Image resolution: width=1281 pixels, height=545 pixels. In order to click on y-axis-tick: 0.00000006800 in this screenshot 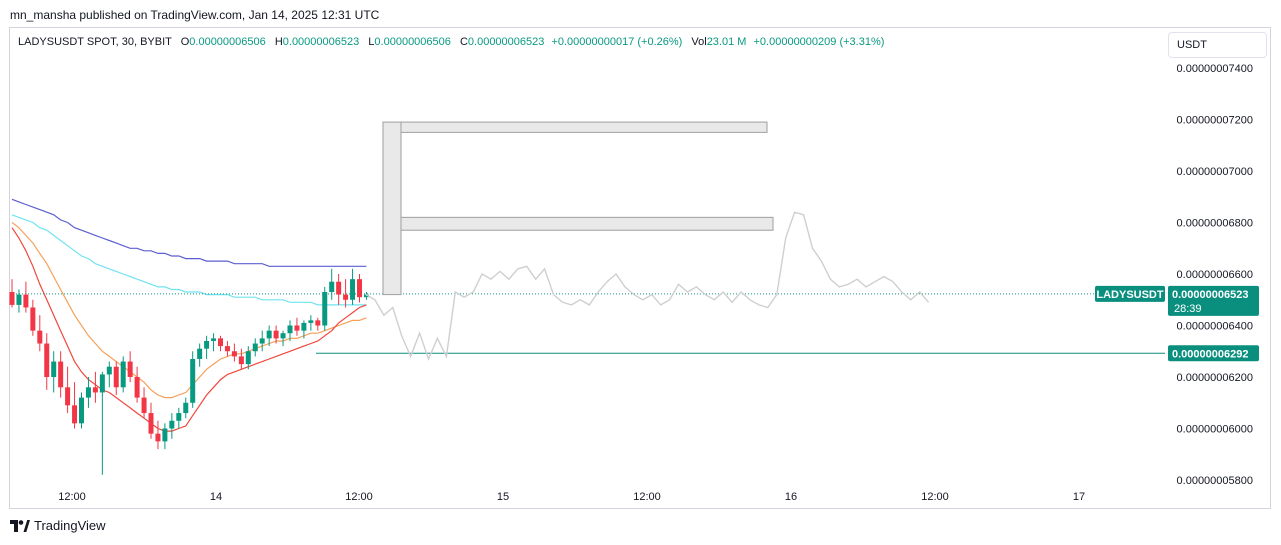, I will do `click(1215, 224)`.